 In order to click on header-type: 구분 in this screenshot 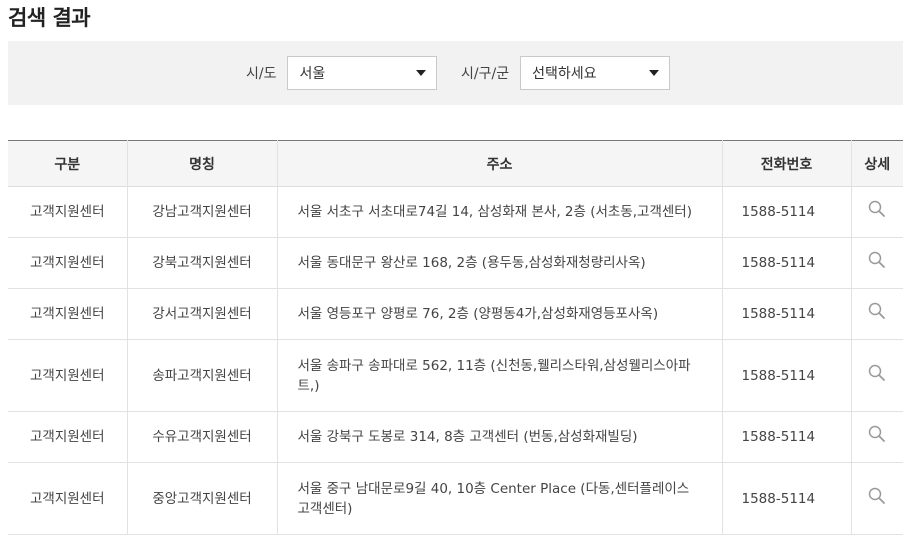, I will do `click(68, 163)`.